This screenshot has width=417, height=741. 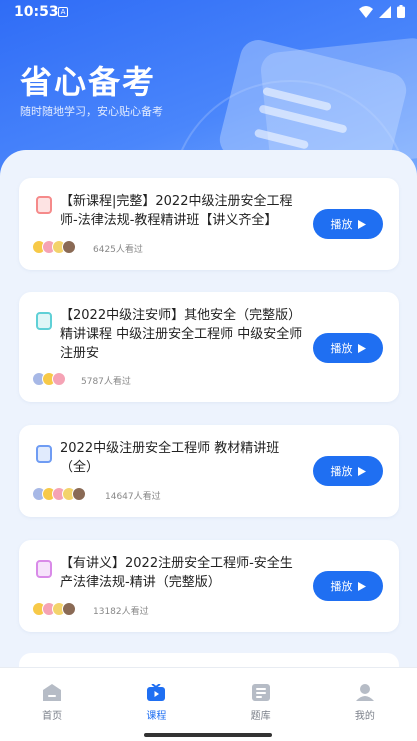 What do you see at coordinates (385, 11) in the screenshot?
I see `signal-icon` at bounding box center [385, 11].